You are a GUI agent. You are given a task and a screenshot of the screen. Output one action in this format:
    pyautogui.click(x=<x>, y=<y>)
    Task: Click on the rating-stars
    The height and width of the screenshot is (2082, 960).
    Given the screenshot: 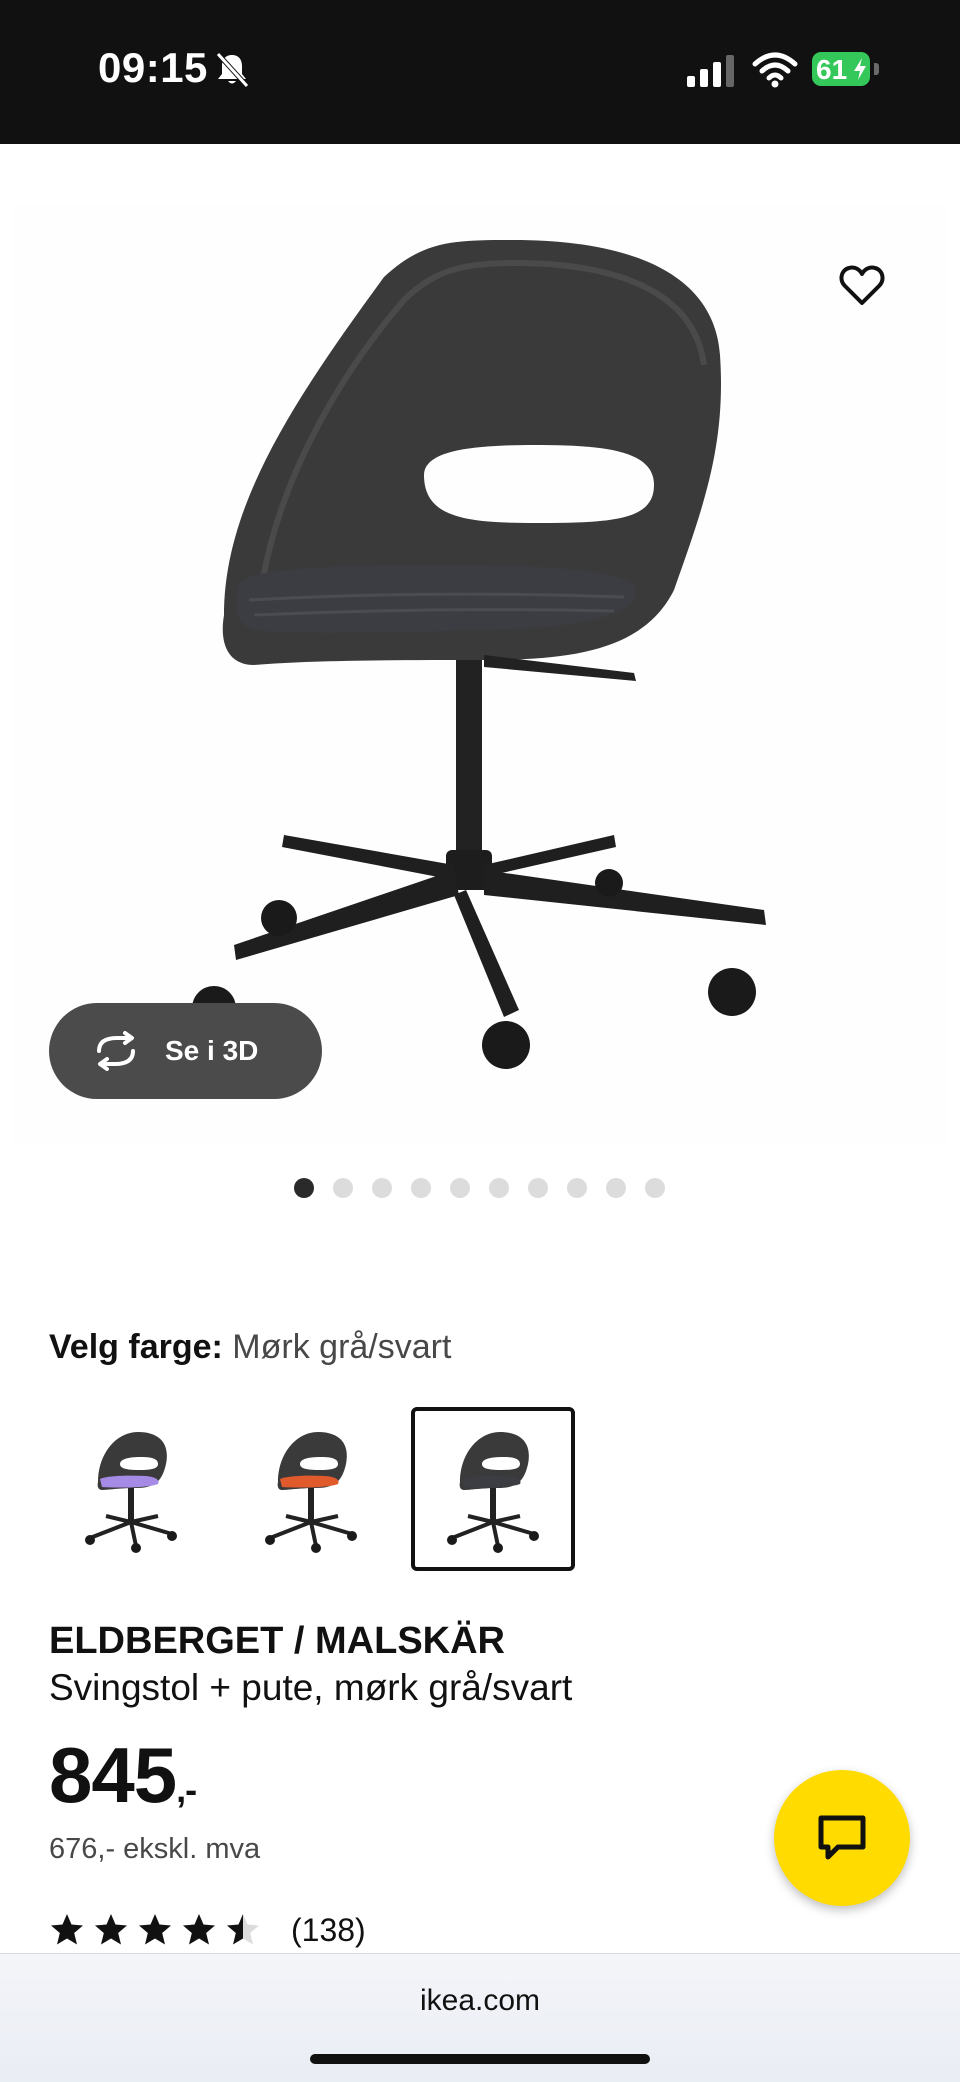 What is the action you would take?
    pyautogui.click(x=159, y=1930)
    